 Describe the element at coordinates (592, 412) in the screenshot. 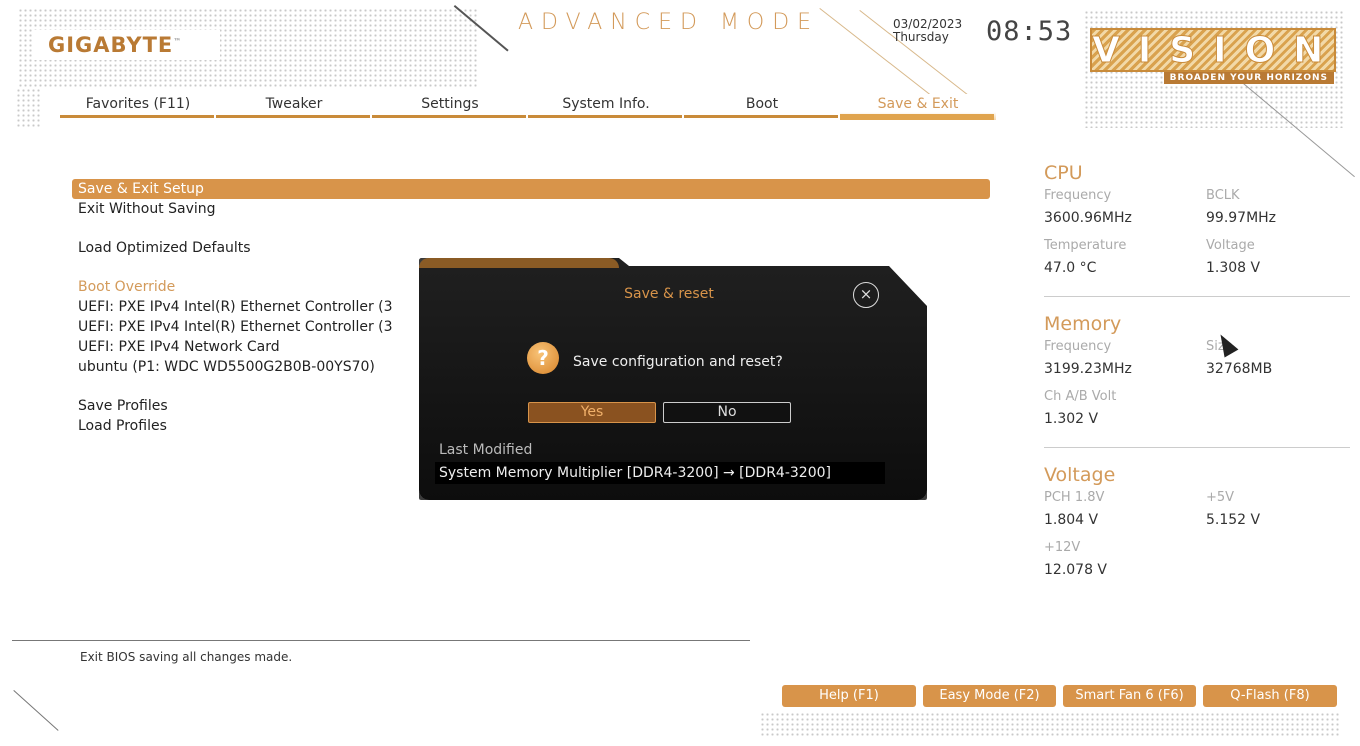

I see `yes-button: Yes` at that location.